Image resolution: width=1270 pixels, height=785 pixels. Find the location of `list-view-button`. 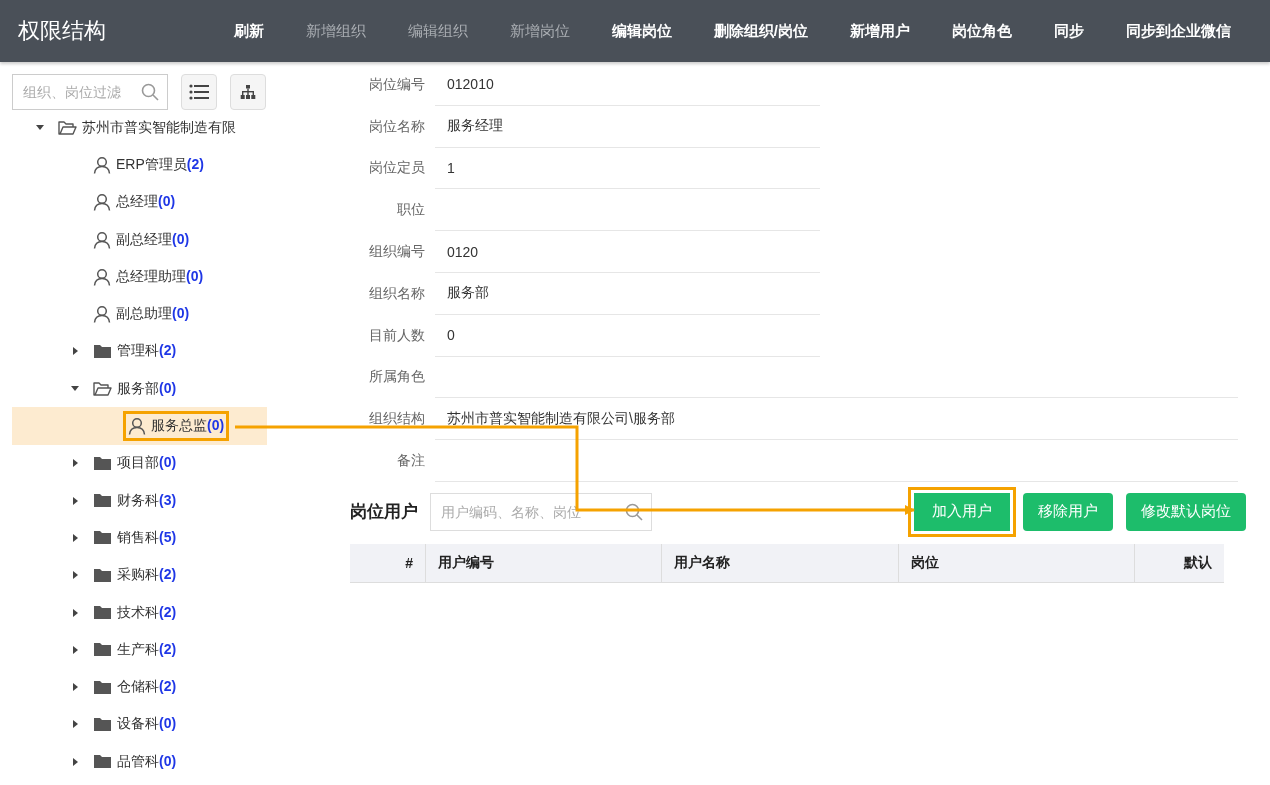

list-view-button is located at coordinates (199, 92).